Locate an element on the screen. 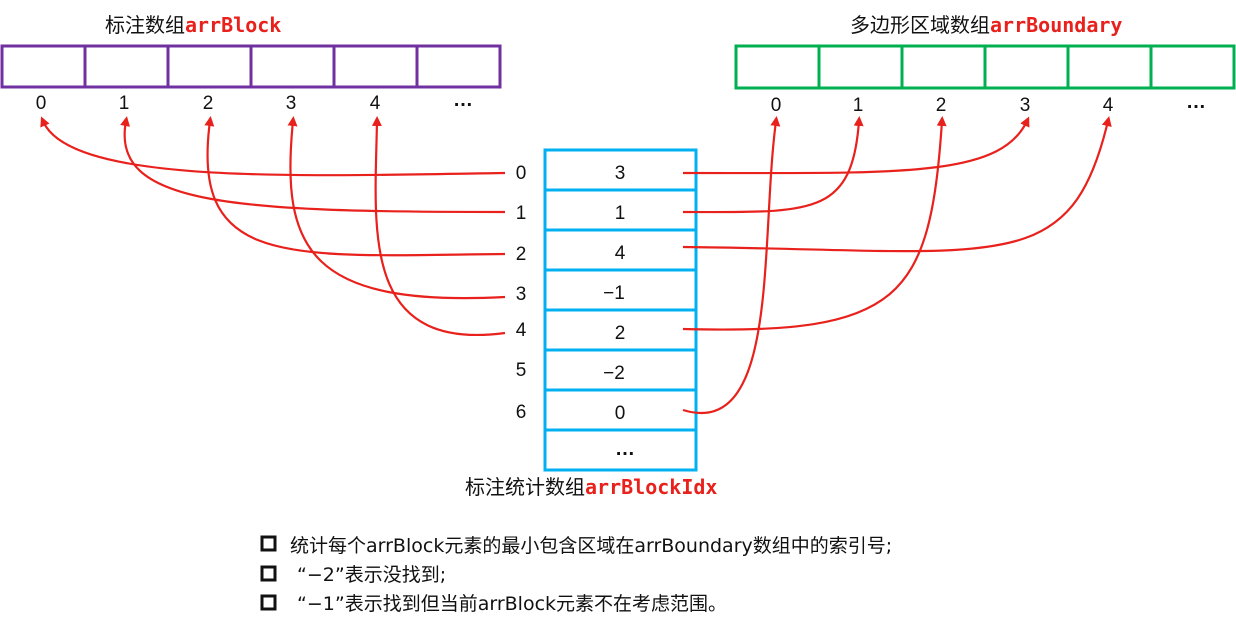 This screenshot has width=1236, height=628. arrblock-title: 标注数组arrBlock is located at coordinates (193, 25).